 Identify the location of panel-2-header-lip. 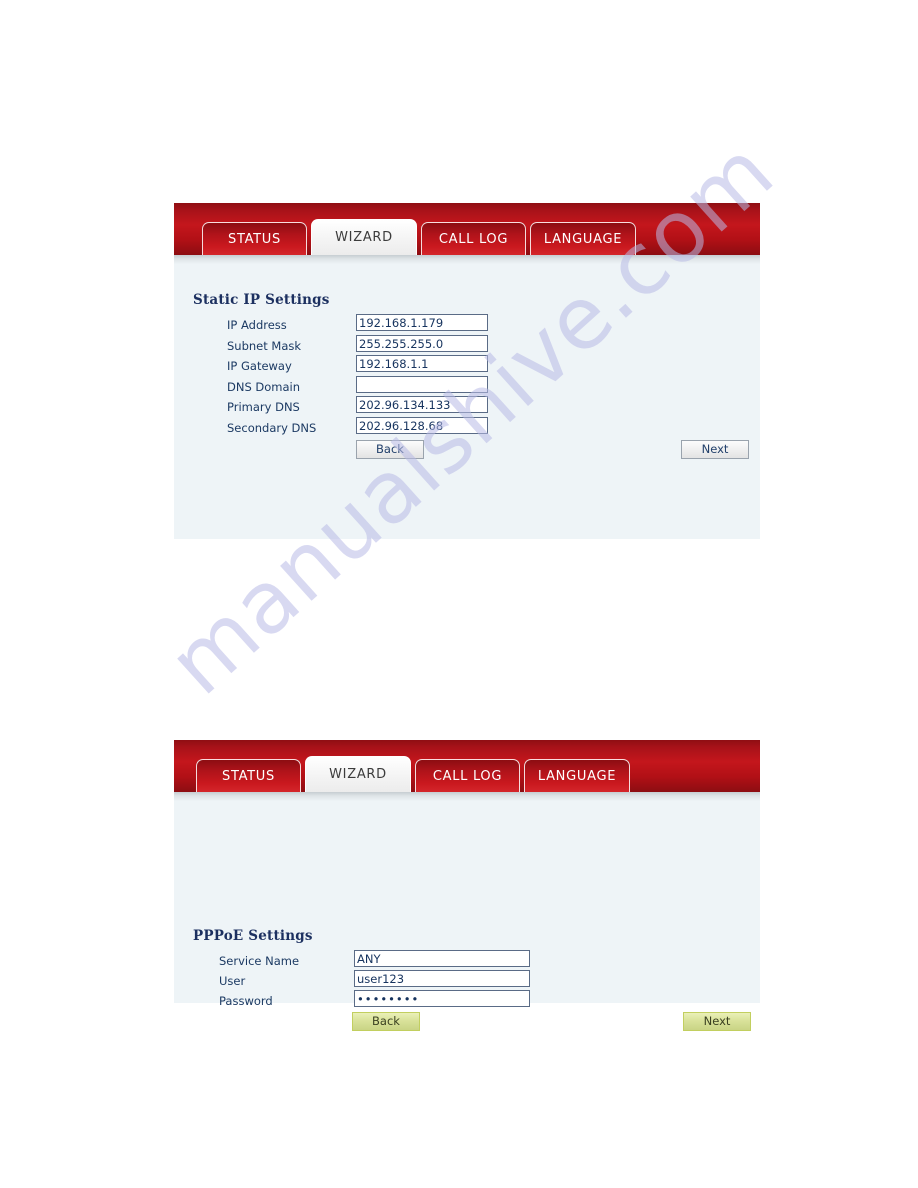
(467, 796).